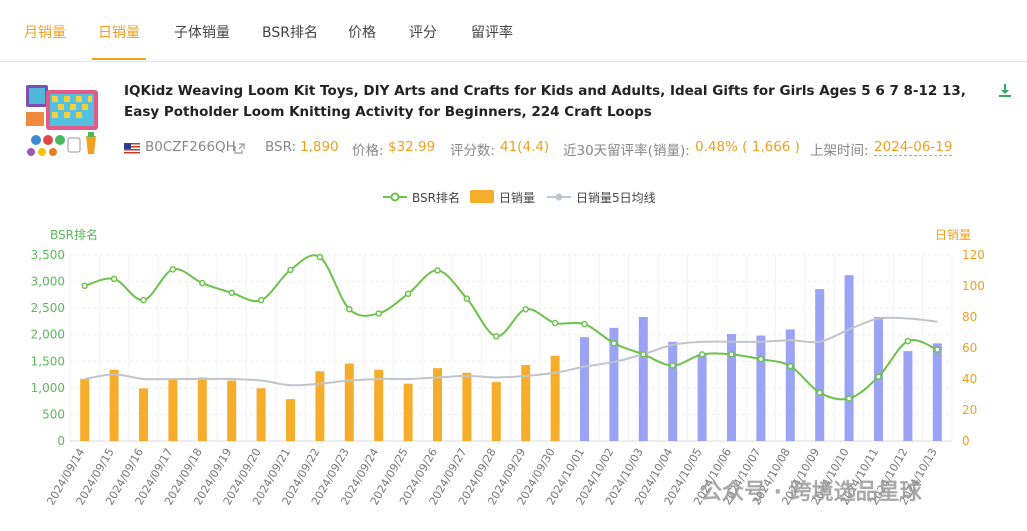 This screenshot has width=1027, height=531. What do you see at coordinates (973, 286) in the screenshot?
I see `right-tick-label: 100` at bounding box center [973, 286].